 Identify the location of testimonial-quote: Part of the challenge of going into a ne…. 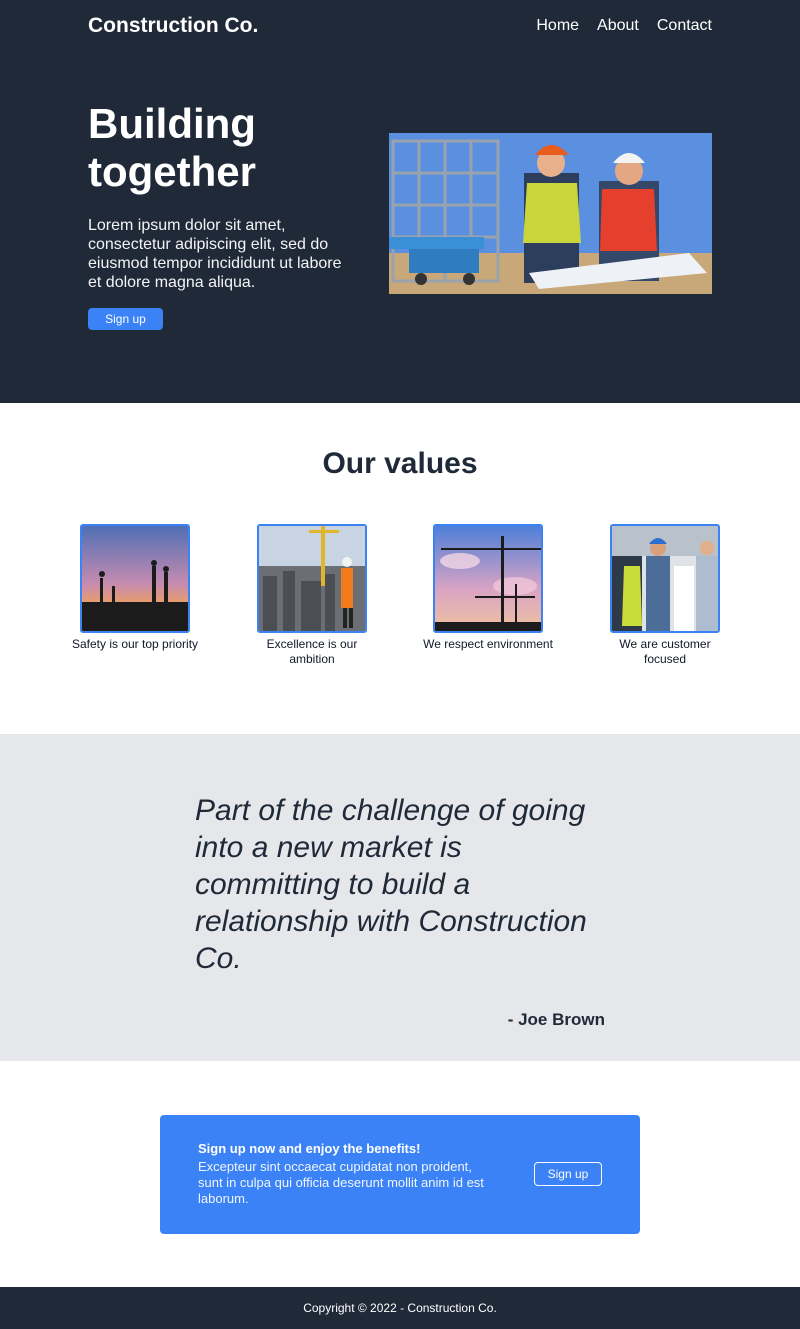
(391, 884).